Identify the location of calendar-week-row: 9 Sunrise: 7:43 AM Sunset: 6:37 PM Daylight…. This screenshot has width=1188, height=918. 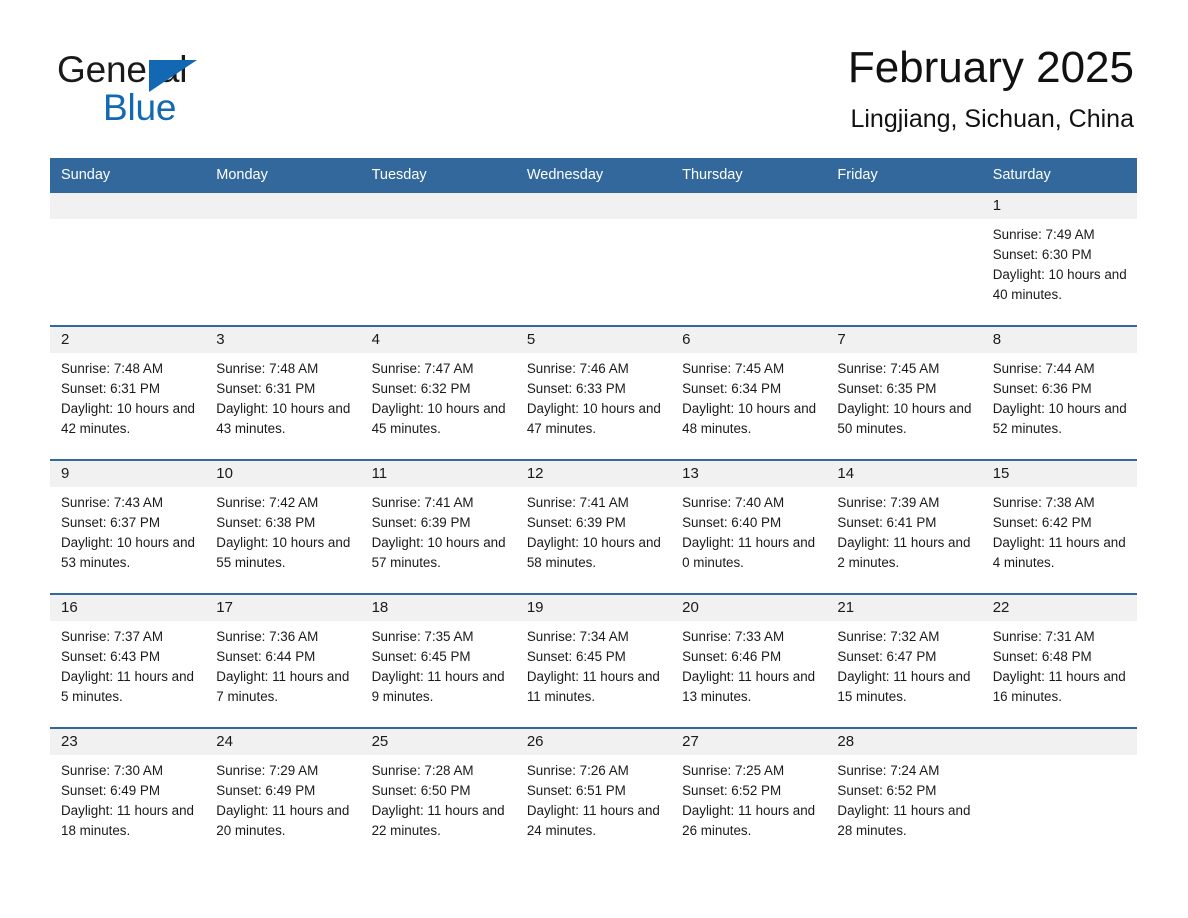
(593, 526).